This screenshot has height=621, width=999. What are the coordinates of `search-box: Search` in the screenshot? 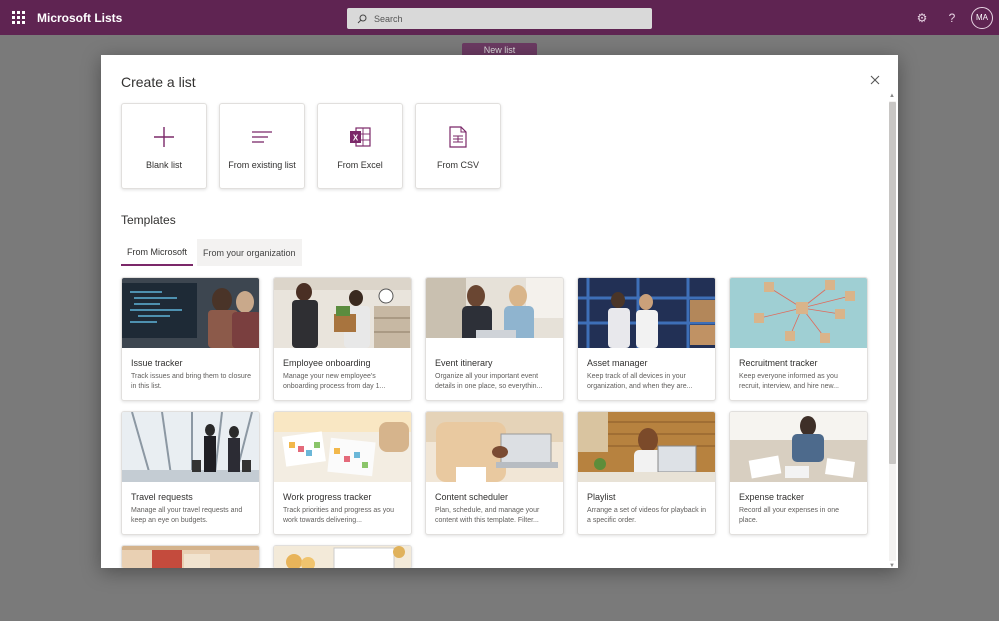 It's located at (499, 18).